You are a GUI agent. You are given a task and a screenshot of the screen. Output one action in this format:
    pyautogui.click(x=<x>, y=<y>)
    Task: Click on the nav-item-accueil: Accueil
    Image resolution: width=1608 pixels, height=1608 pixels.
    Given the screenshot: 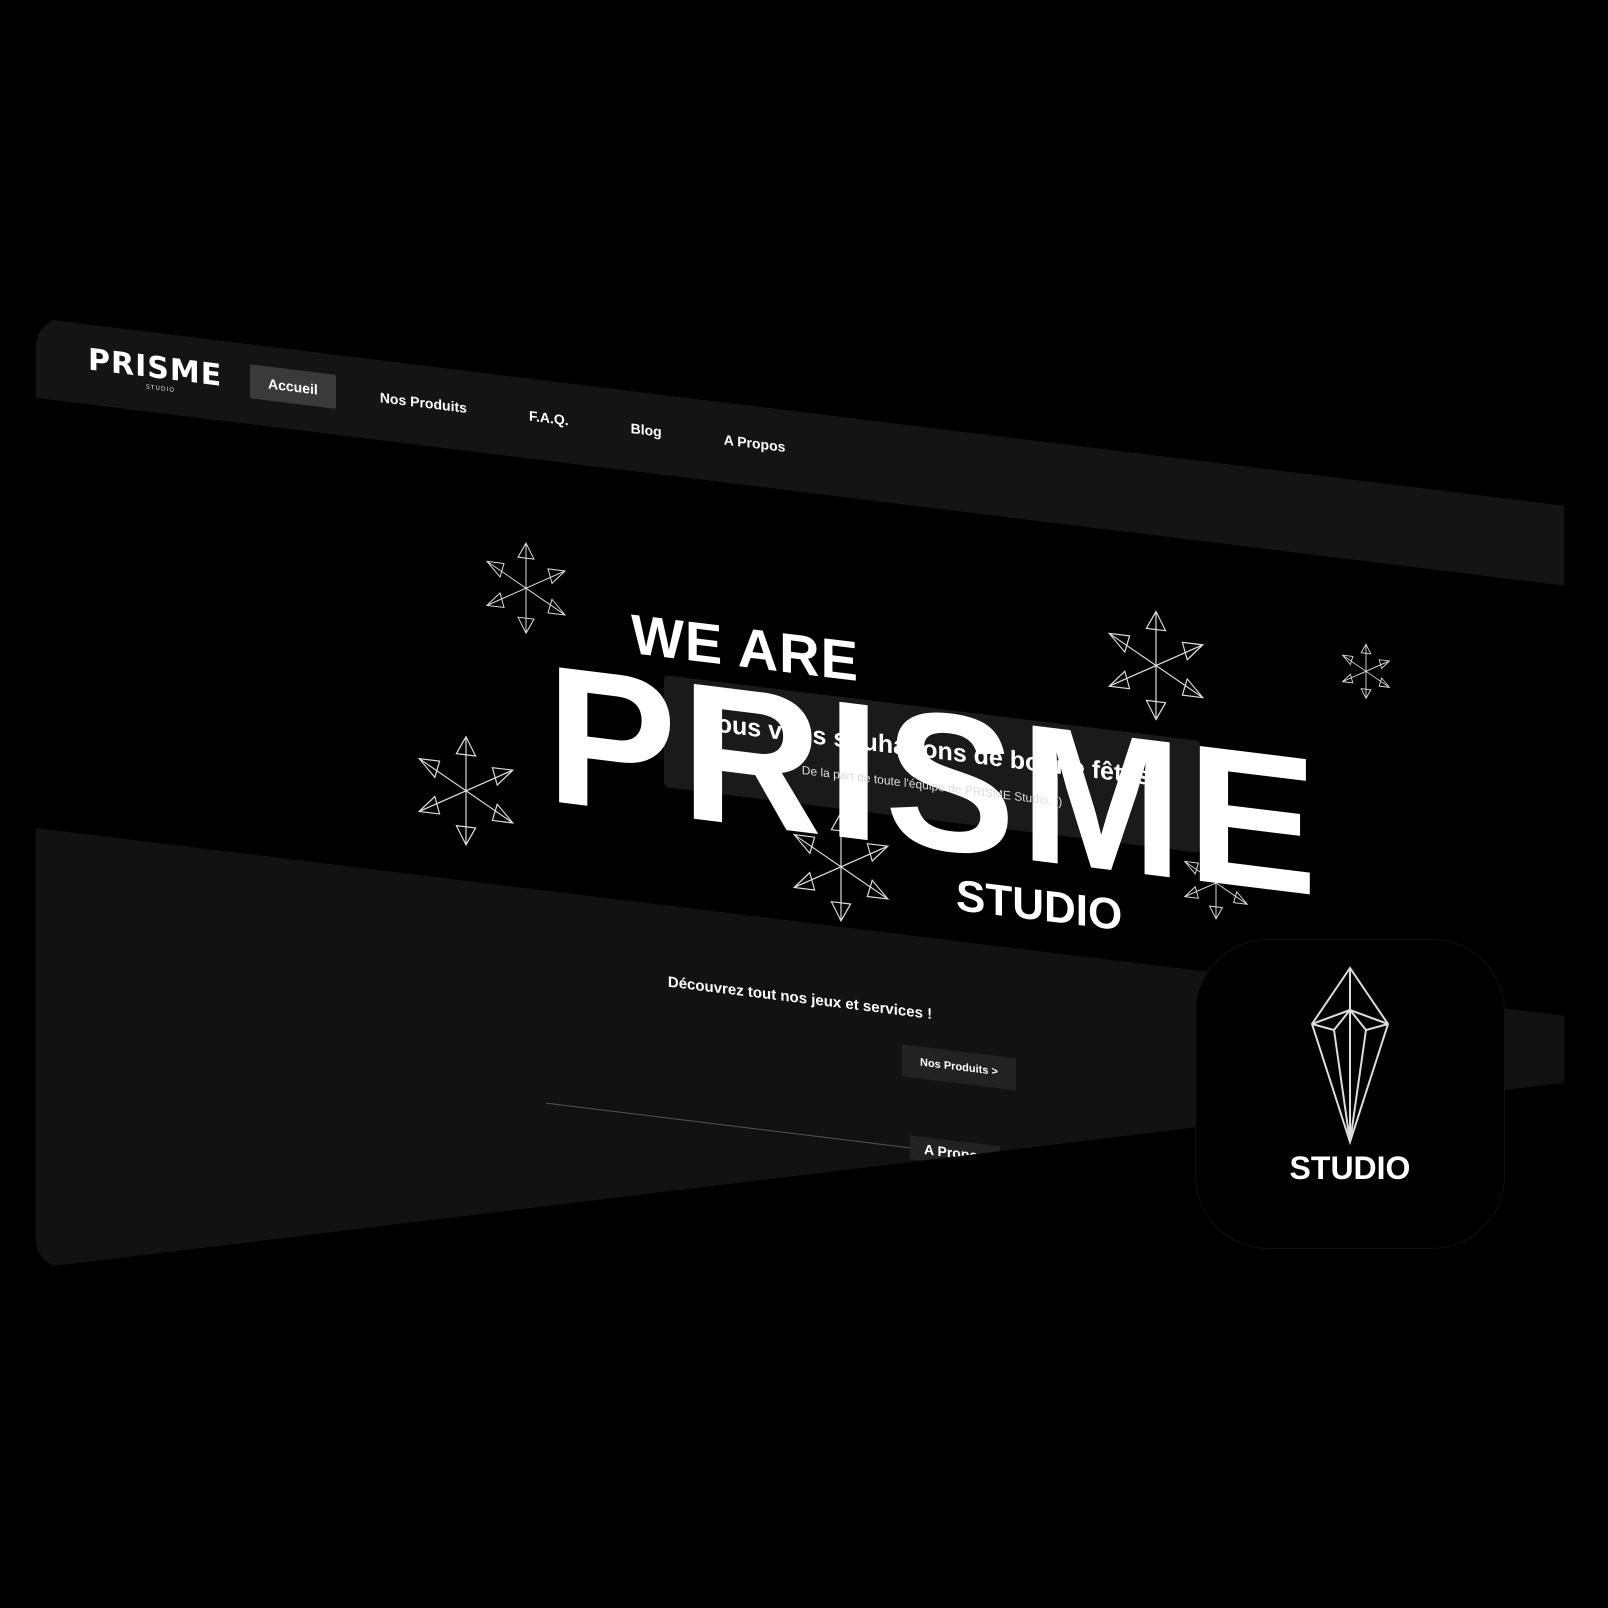 What is the action you would take?
    pyautogui.click(x=293, y=386)
    